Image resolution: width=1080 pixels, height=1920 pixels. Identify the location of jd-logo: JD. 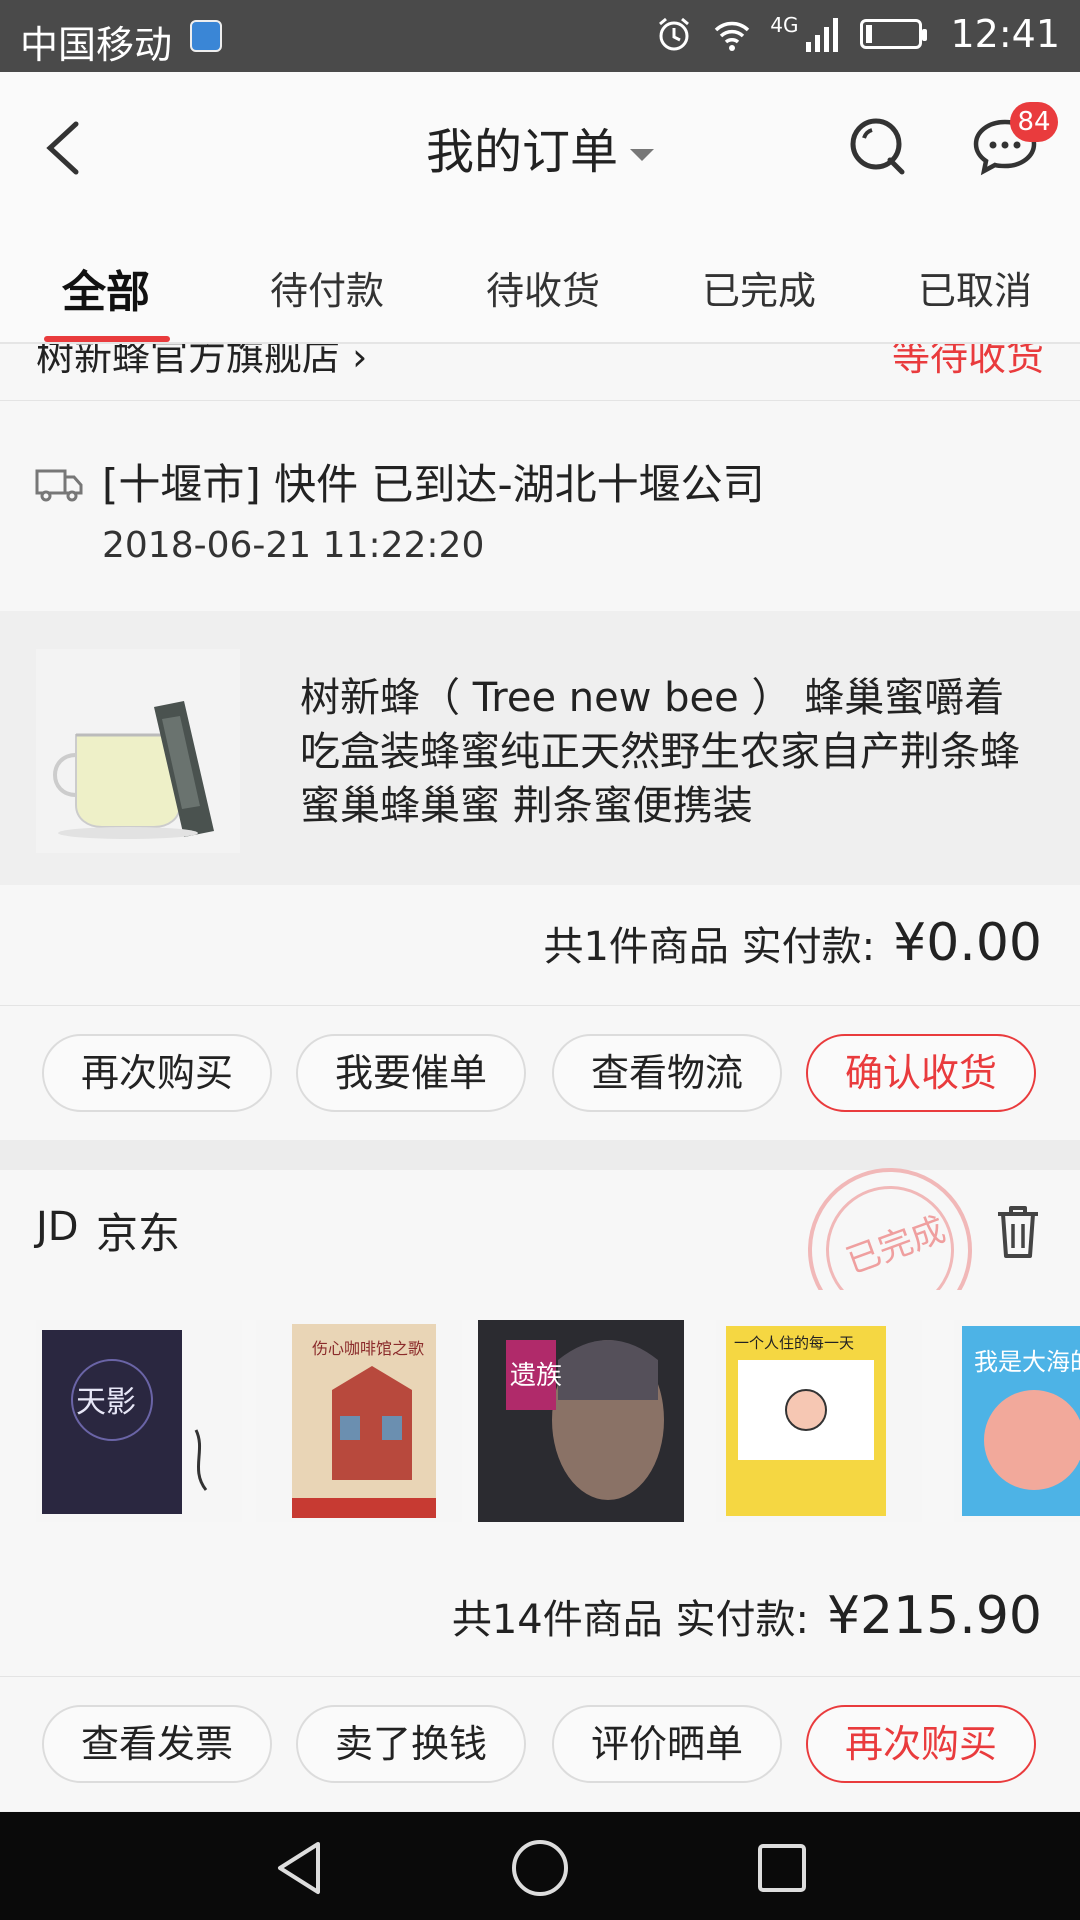
(57, 1227).